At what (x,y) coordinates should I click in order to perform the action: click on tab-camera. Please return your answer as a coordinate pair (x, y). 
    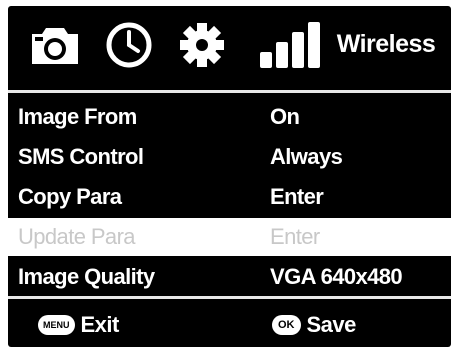
    Looking at the image, I should click on (55, 45).